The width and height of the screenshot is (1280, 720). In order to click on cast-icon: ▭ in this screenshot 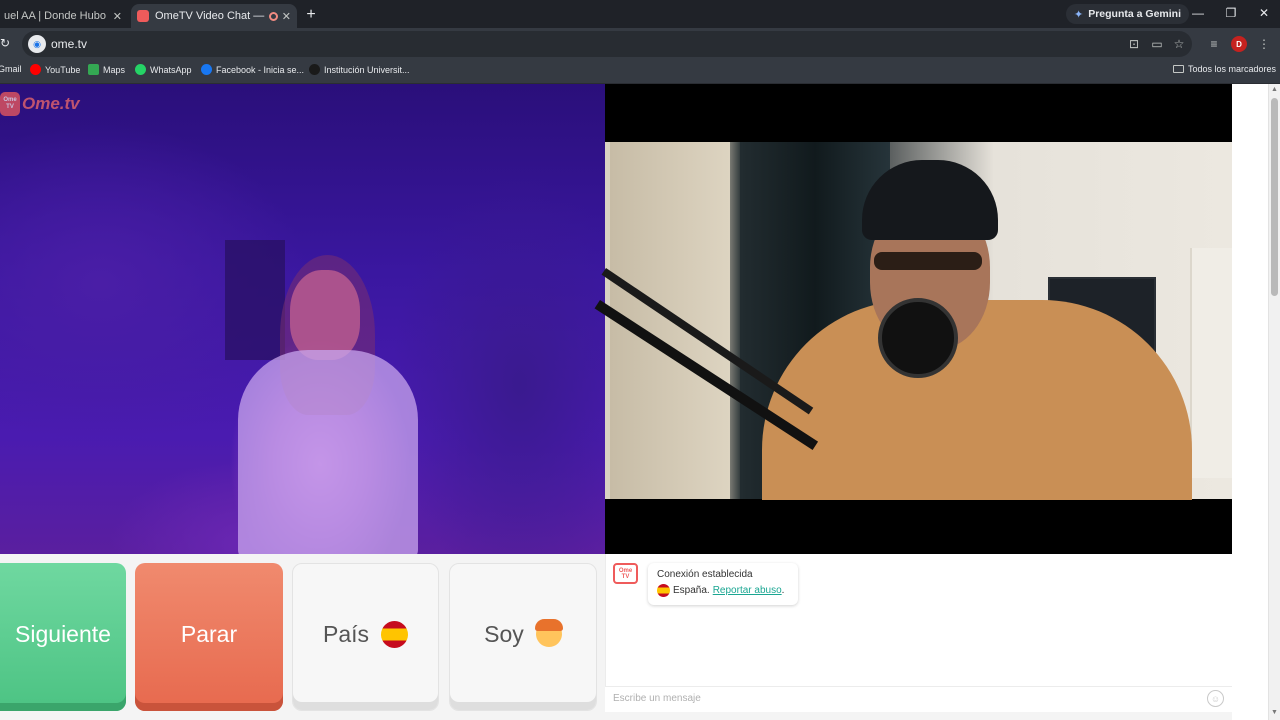, I will do `click(1157, 44)`.